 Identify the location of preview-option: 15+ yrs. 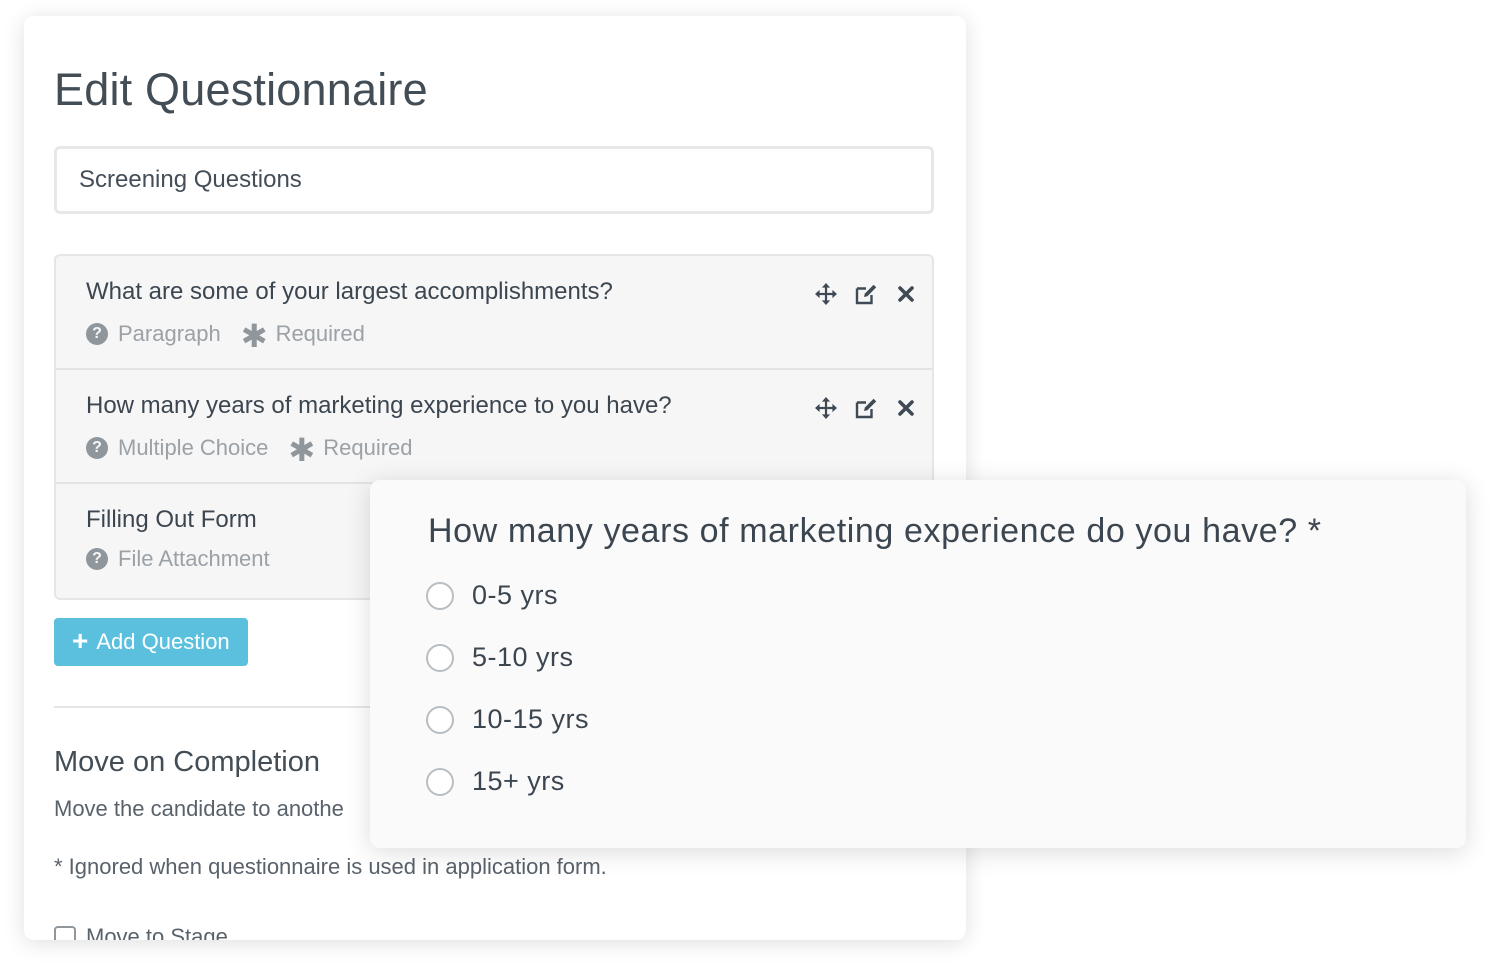
(495, 781).